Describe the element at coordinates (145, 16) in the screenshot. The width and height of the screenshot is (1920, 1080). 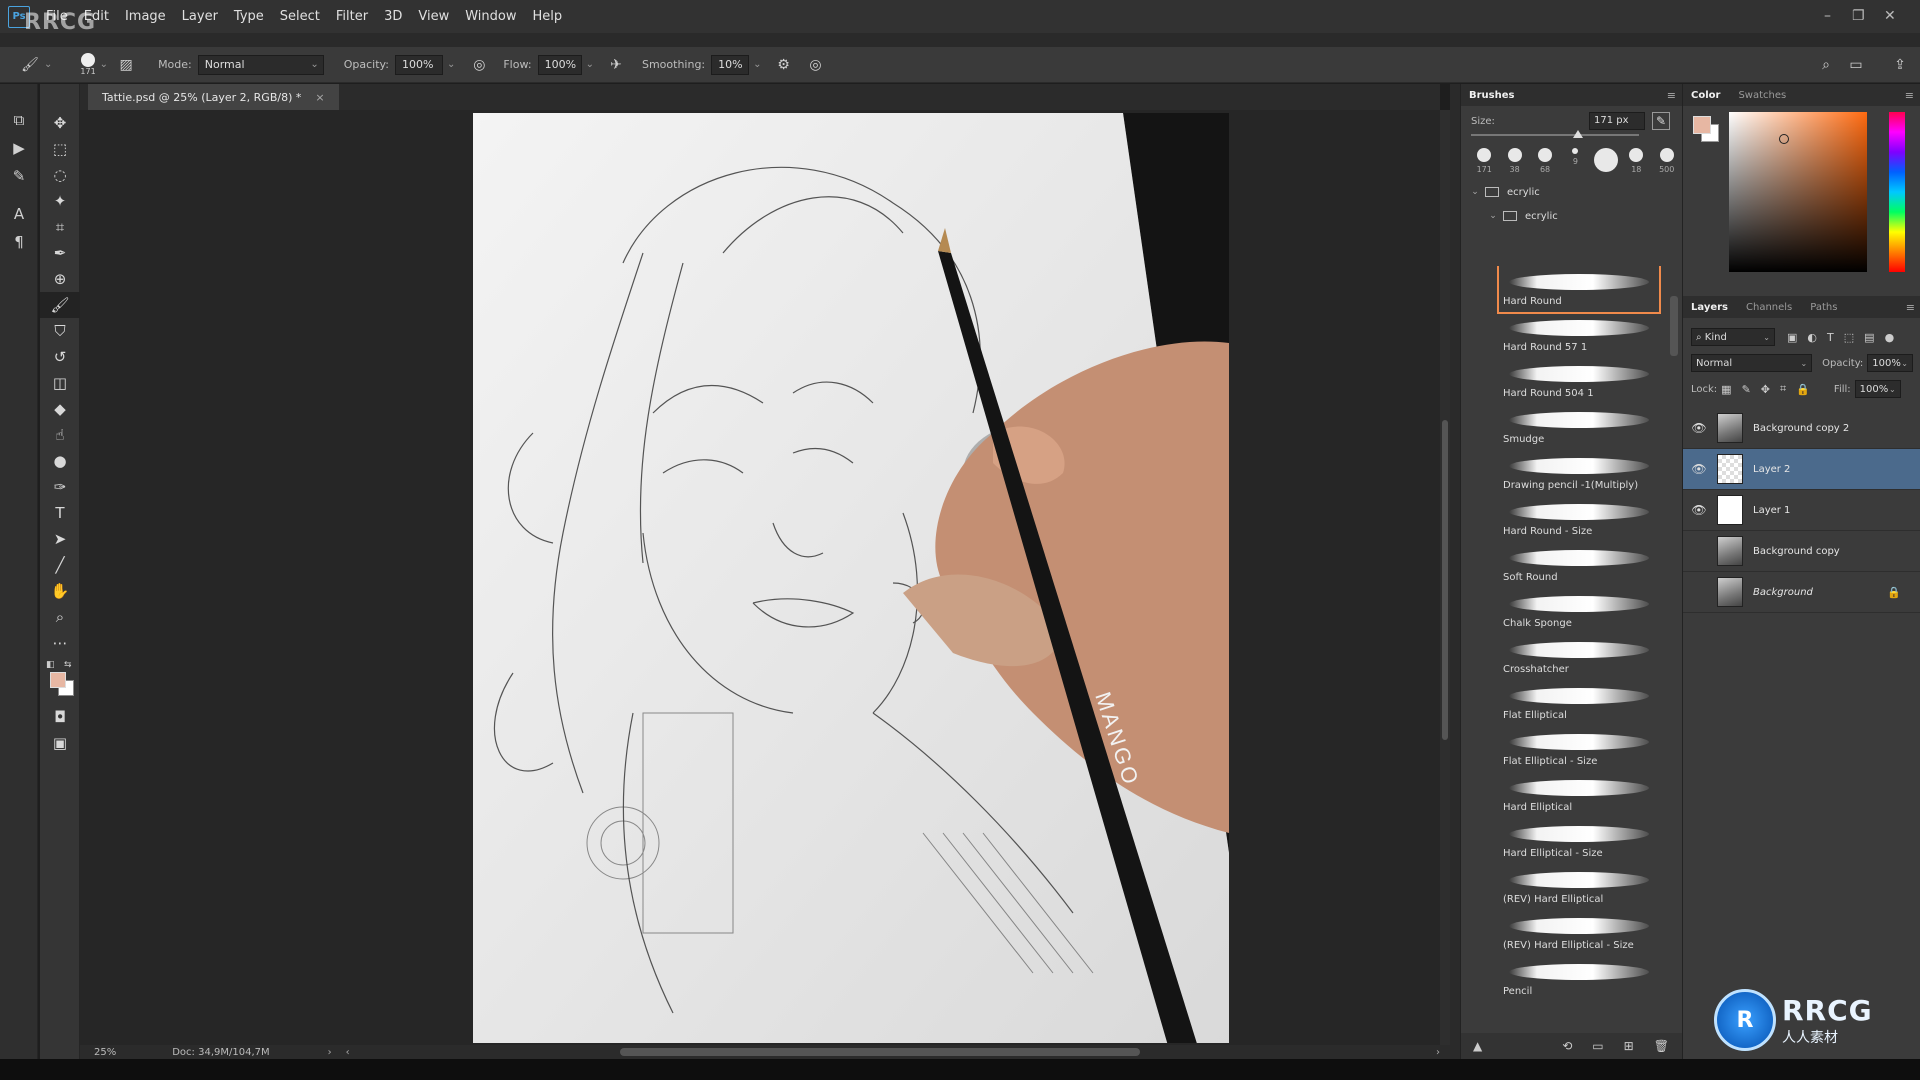
I see `menu-image: Image` at that location.